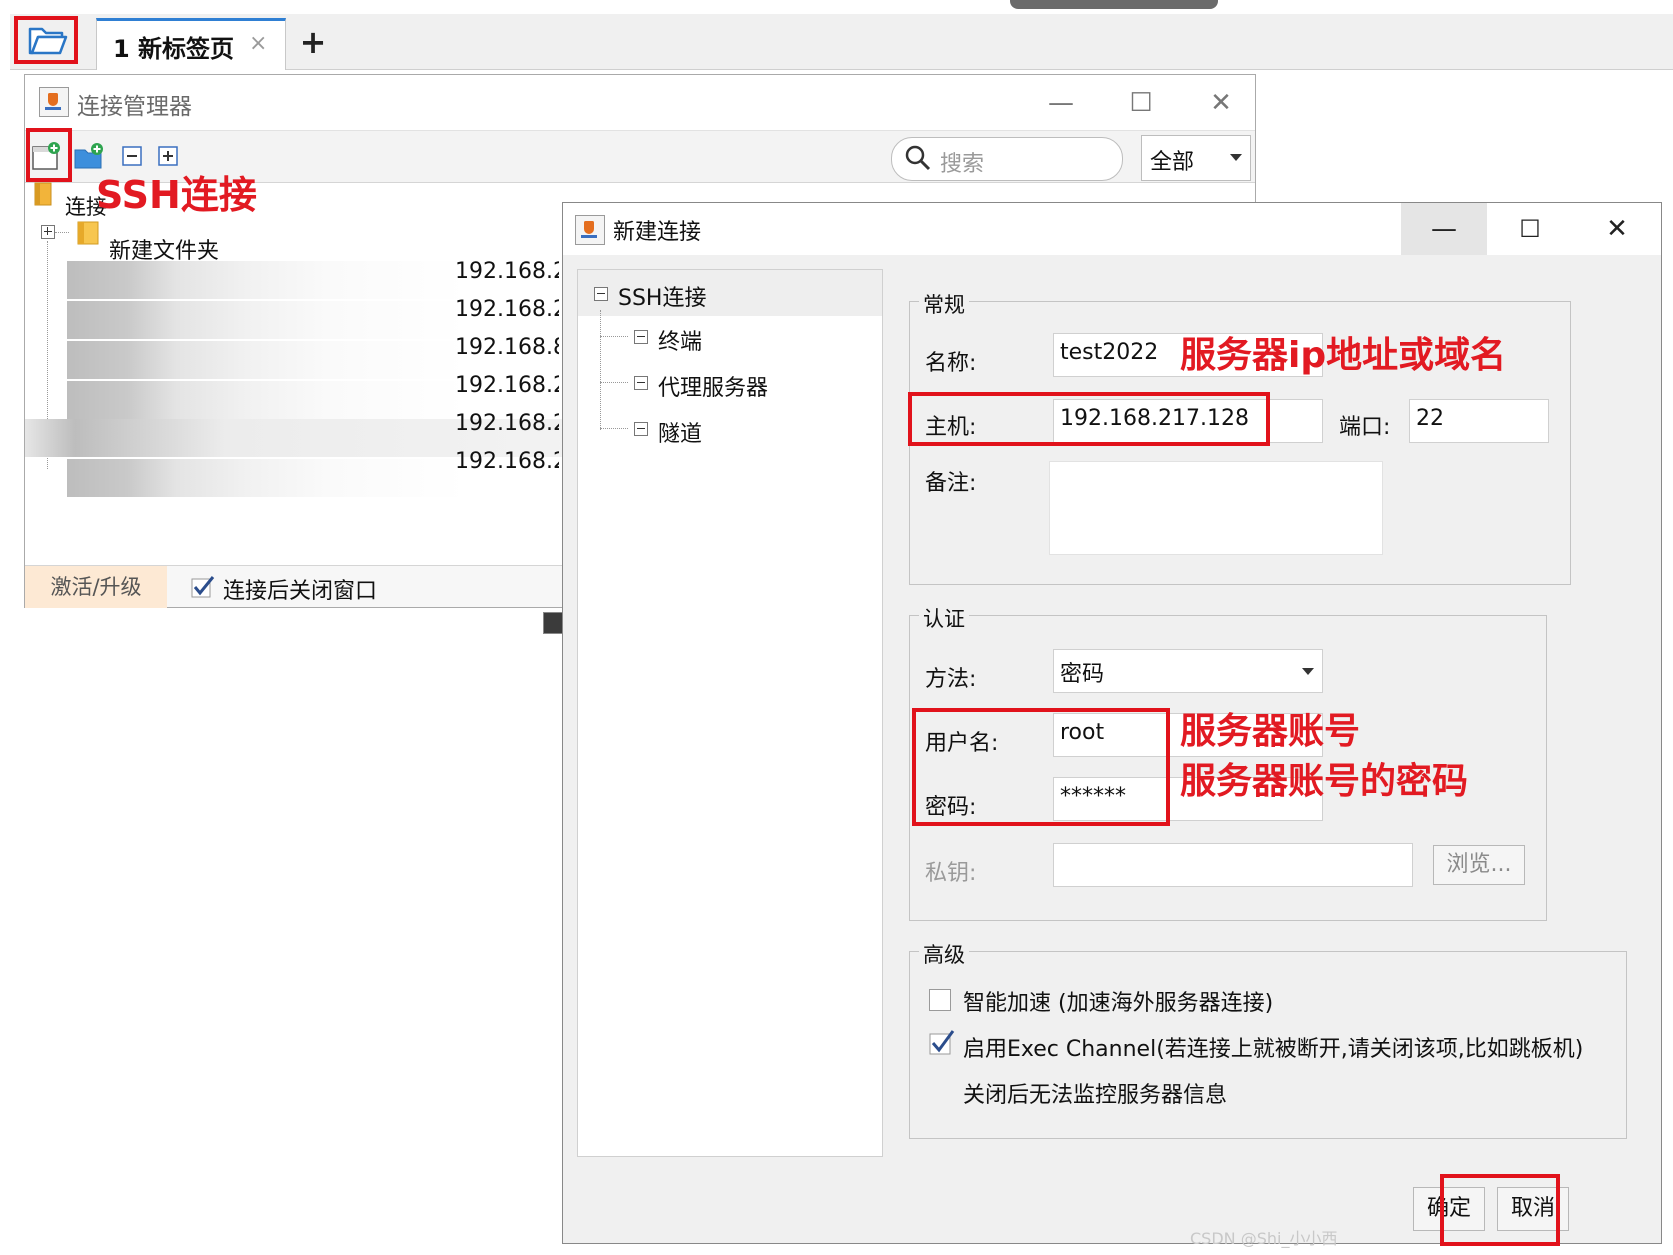 The image size is (1673, 1255). Describe the element at coordinates (680, 432) in the screenshot. I see `tree-item-tunnel: 隧道` at that location.